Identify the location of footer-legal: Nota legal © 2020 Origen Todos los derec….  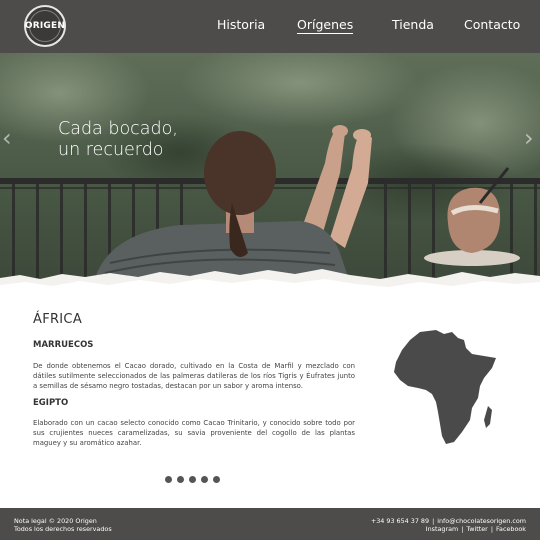
(63, 525).